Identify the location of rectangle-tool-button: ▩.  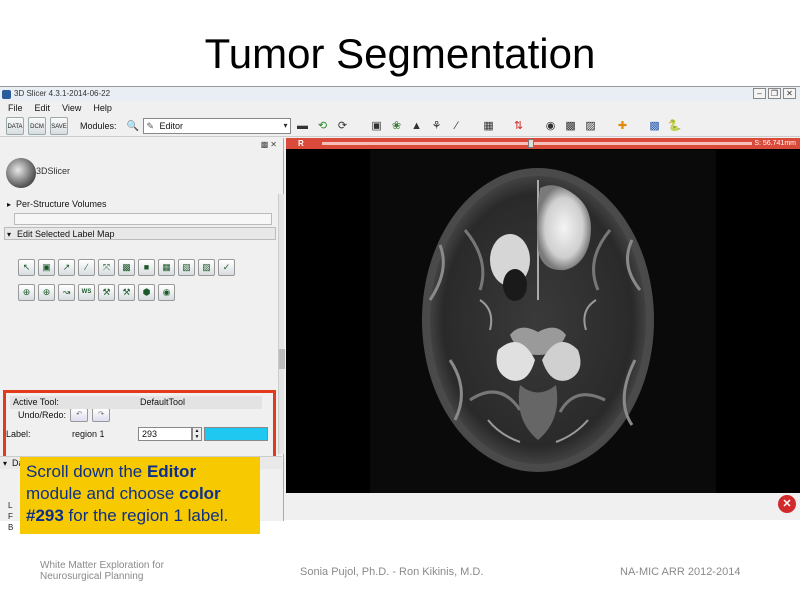
(126, 267).